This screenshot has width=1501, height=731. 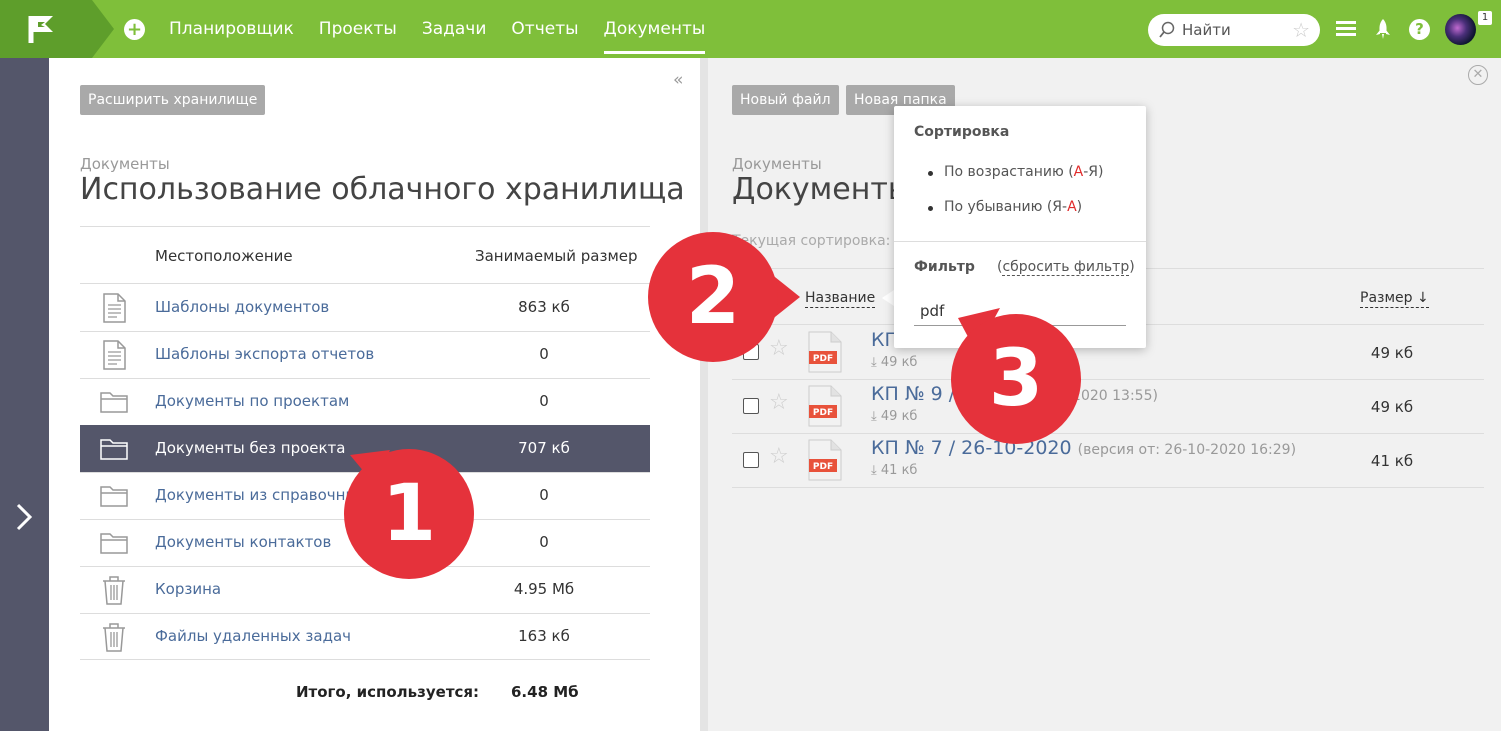 What do you see at coordinates (654, 29) in the screenshot?
I see `nav-documents: Документы` at bounding box center [654, 29].